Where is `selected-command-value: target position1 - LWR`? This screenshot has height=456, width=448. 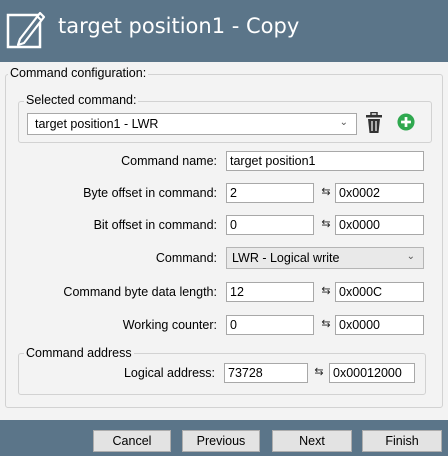
selected-command-value: target position1 - LWR is located at coordinates (97, 124).